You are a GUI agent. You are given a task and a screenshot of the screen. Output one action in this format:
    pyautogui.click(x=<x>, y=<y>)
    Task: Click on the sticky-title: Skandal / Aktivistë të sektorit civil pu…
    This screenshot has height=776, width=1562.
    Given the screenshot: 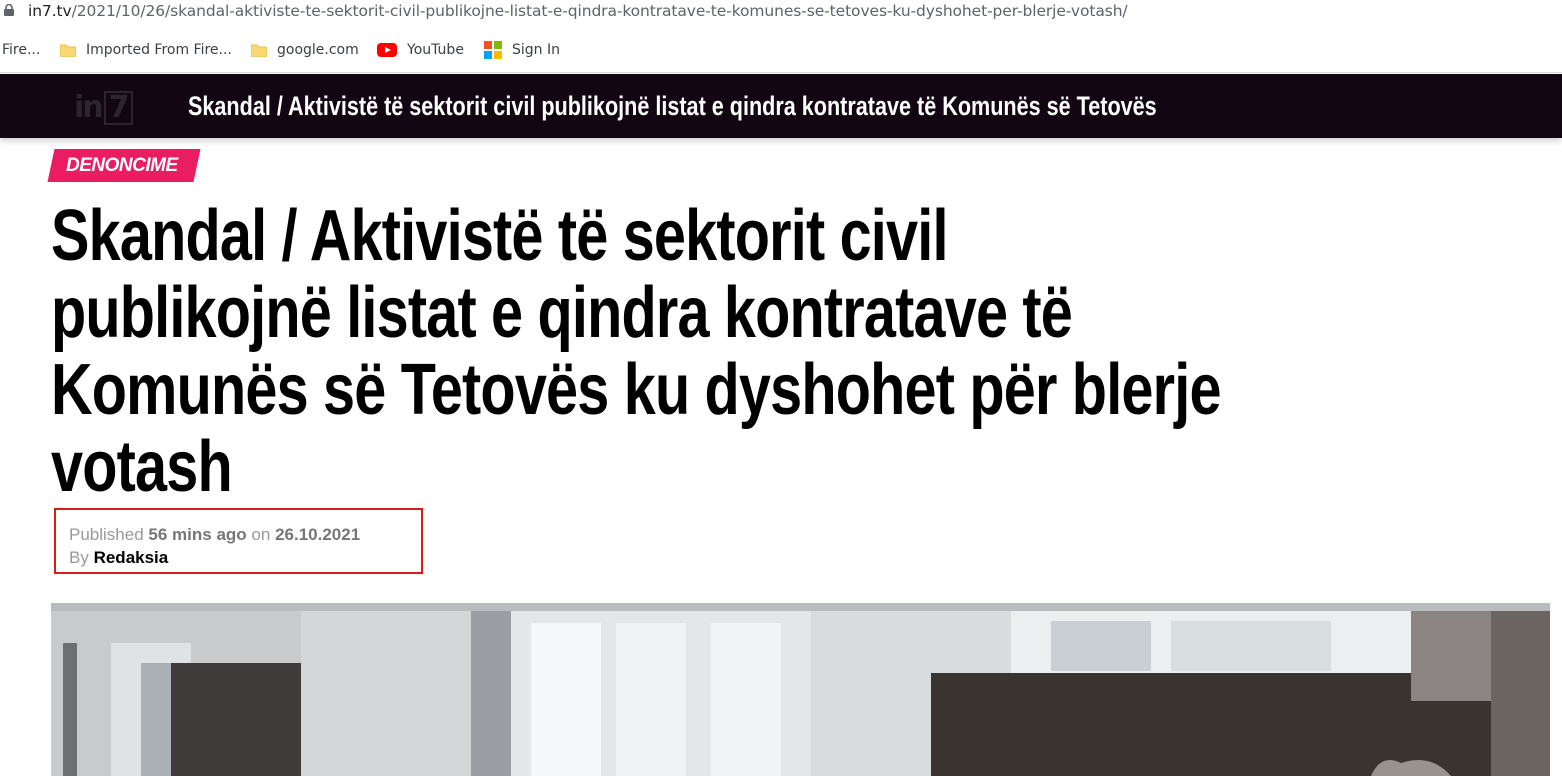 What is the action you would take?
    pyautogui.click(x=675, y=106)
    